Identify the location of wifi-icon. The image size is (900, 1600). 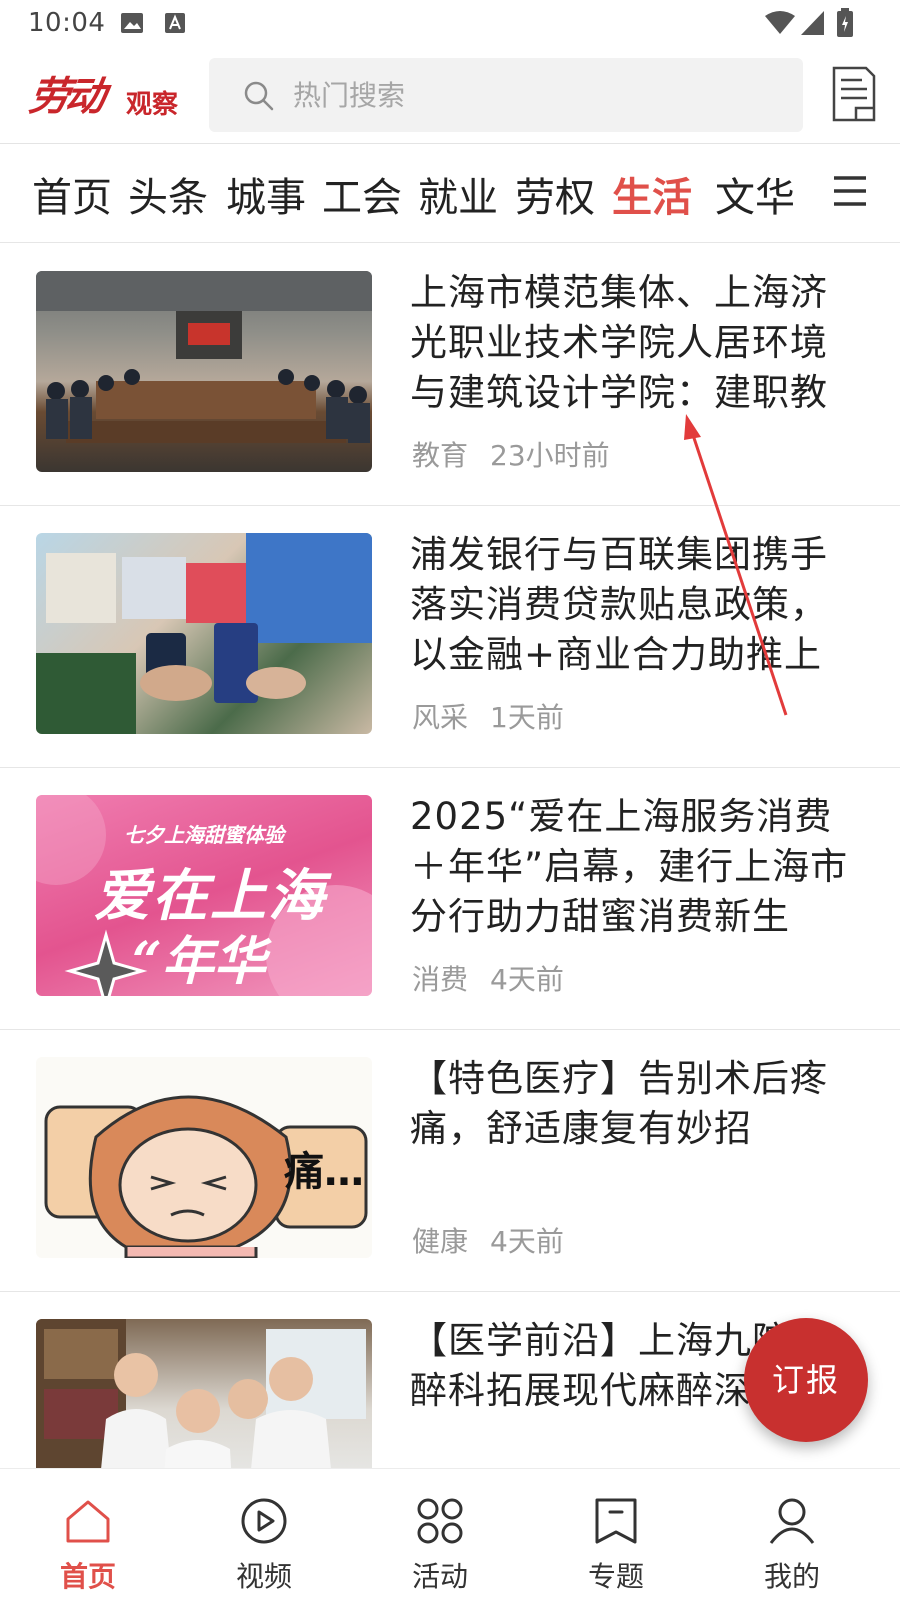
(780, 22).